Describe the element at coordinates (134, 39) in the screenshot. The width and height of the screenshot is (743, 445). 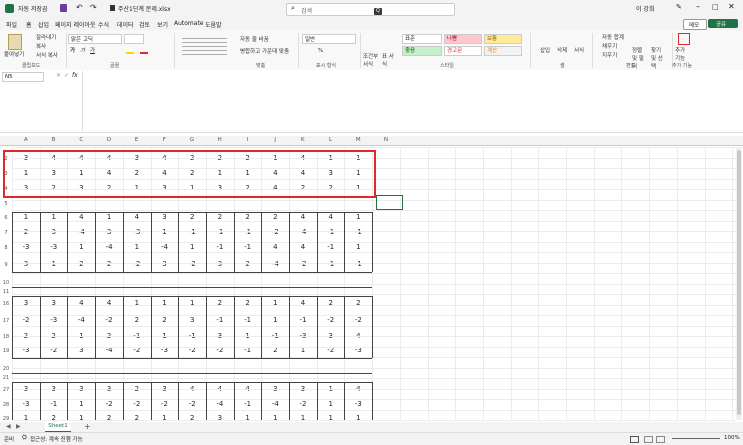
I see `font-size-select` at that location.